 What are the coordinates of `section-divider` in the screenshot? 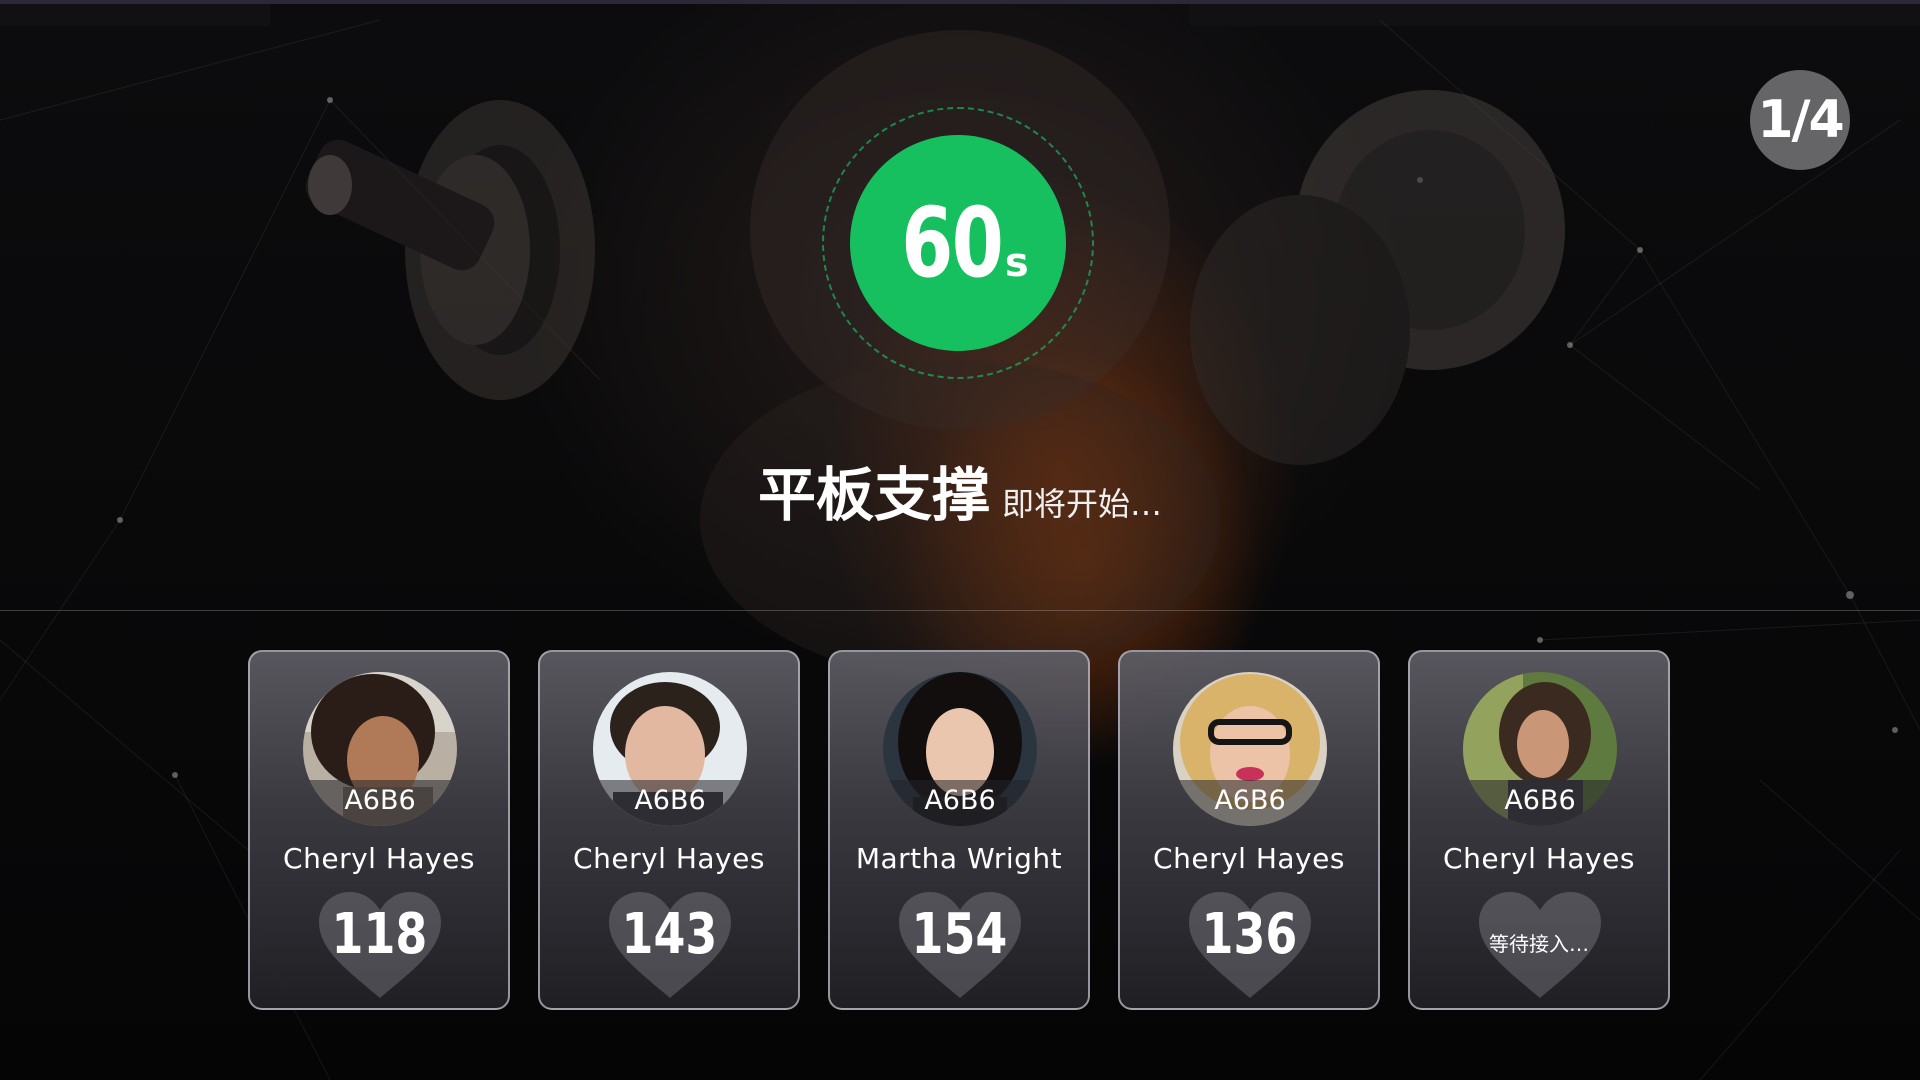 It's located at (960, 610).